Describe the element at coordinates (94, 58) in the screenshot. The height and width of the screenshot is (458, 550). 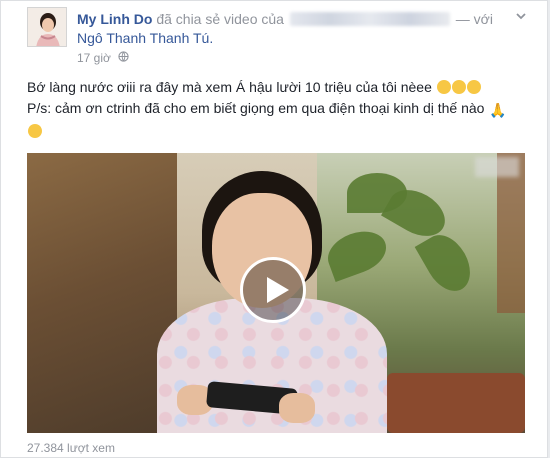
I see `post-time: 17 giờ` at that location.